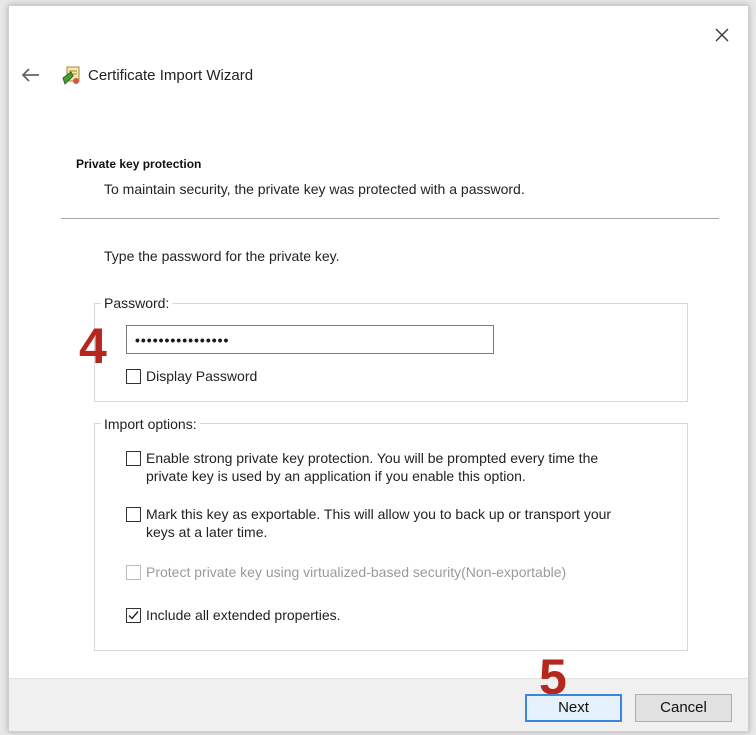 The width and height of the screenshot is (756, 735). I want to click on mark-exportable-line2: keys at a later time., so click(207, 532).